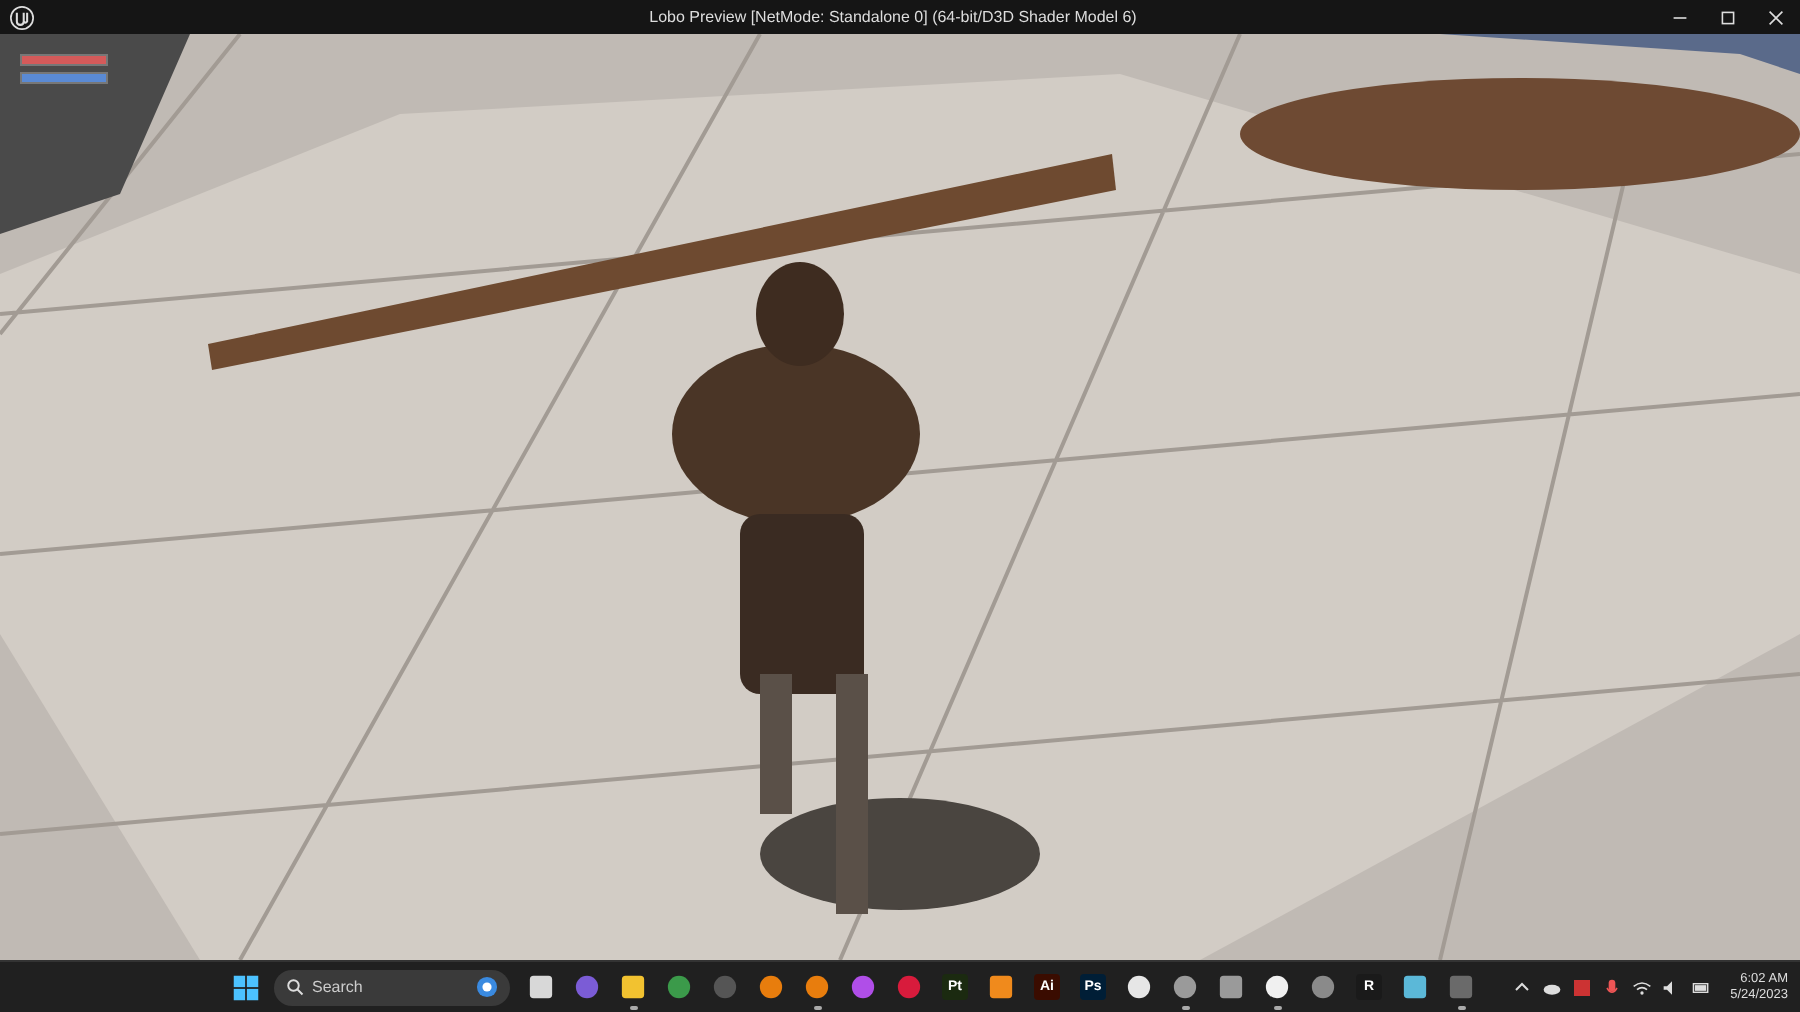  Describe the element at coordinates (64, 60) in the screenshot. I see `health-bar` at that location.